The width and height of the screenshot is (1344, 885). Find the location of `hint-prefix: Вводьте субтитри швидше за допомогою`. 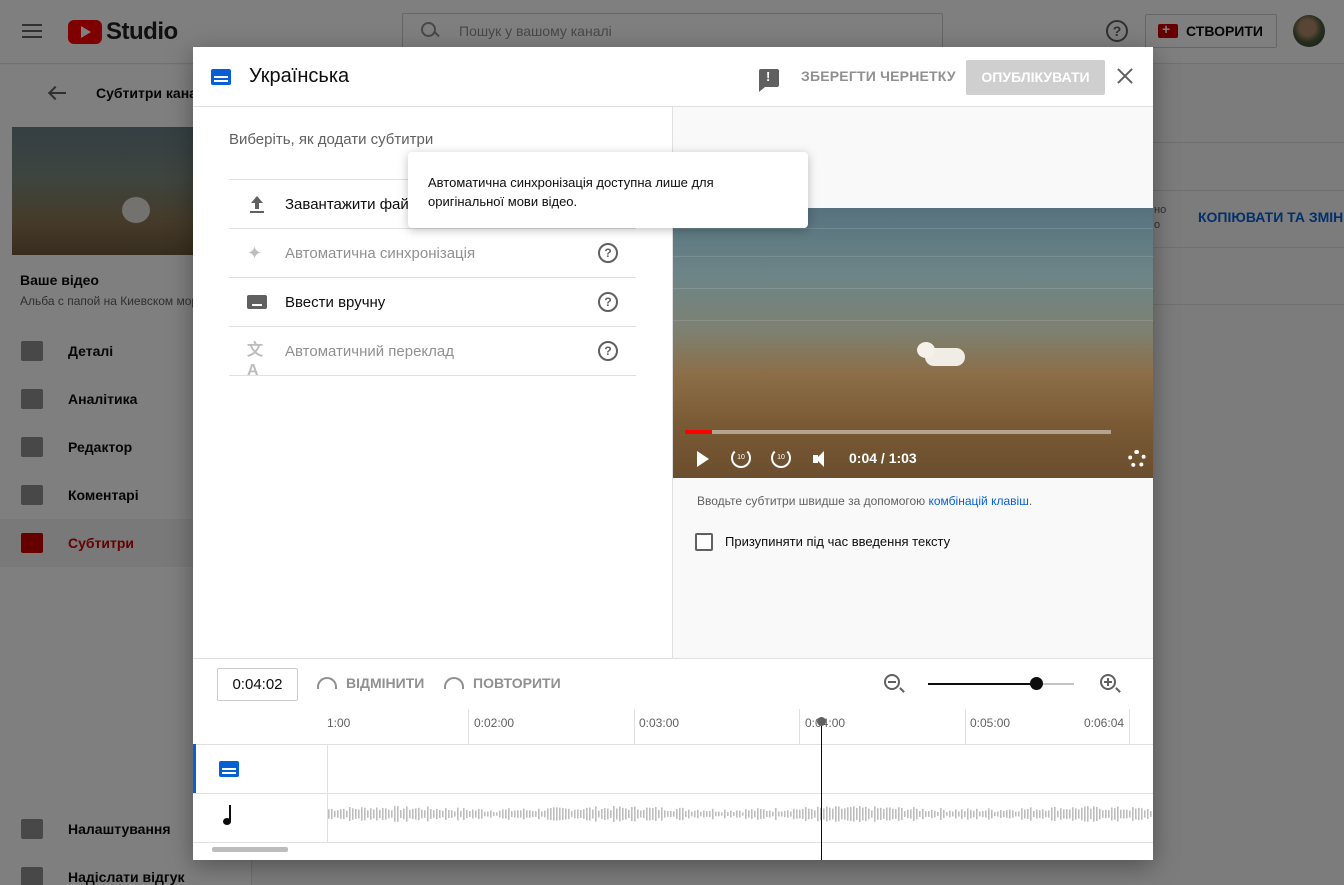

hint-prefix: Вводьте субтитри швидше за допомогою is located at coordinates (813, 501).